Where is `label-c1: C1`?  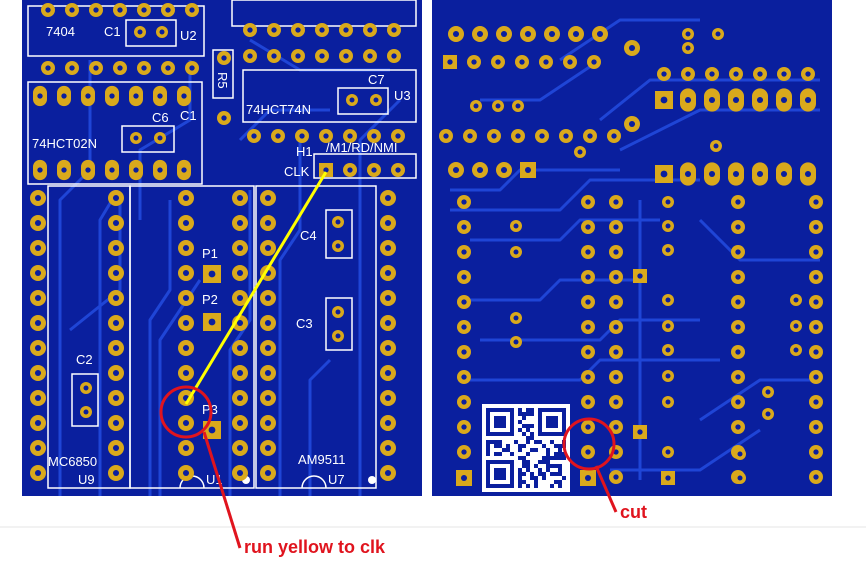 label-c1: C1 is located at coordinates (112, 31).